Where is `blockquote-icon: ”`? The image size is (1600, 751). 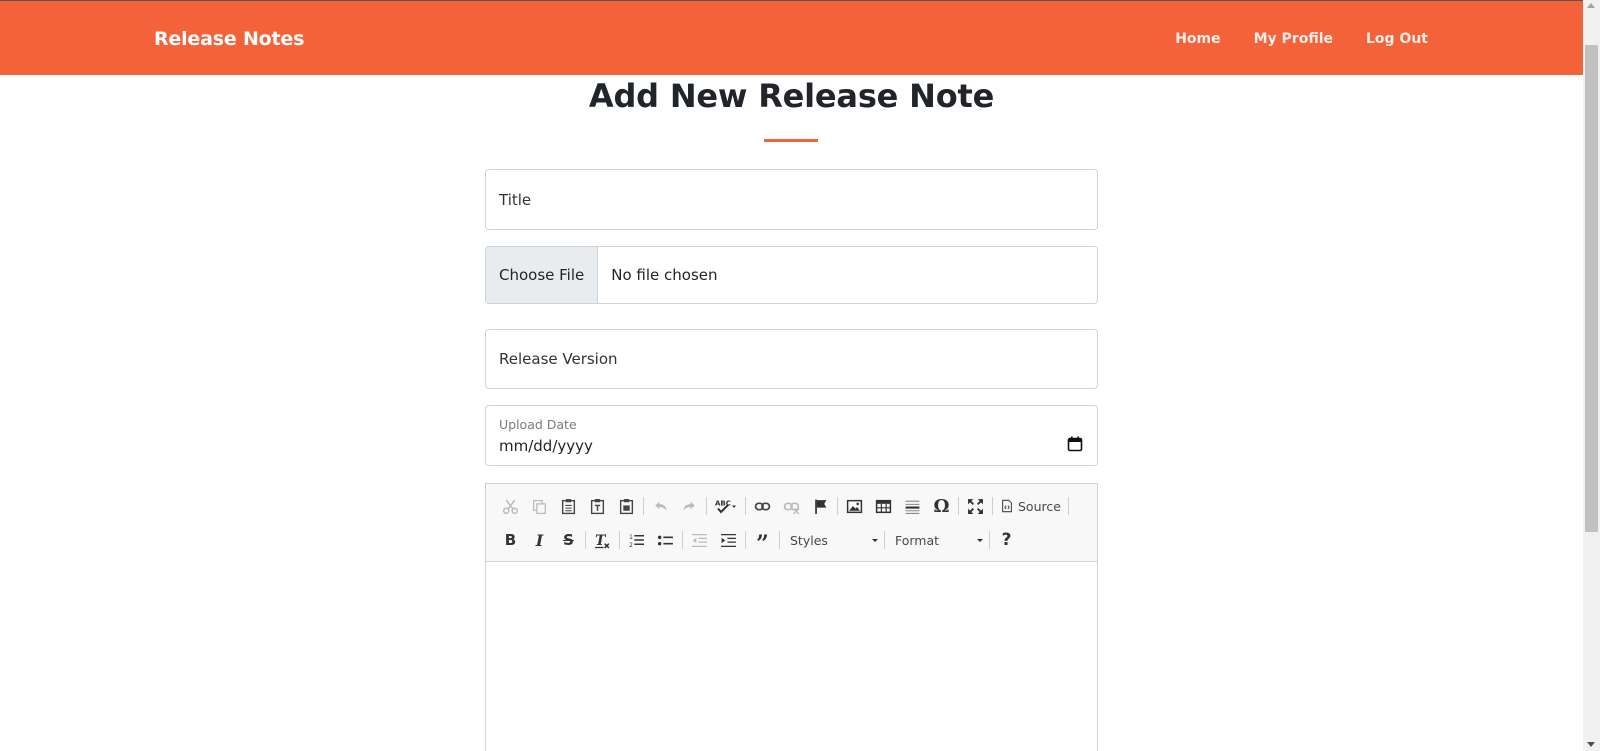
blockquote-icon: ” is located at coordinates (762, 541).